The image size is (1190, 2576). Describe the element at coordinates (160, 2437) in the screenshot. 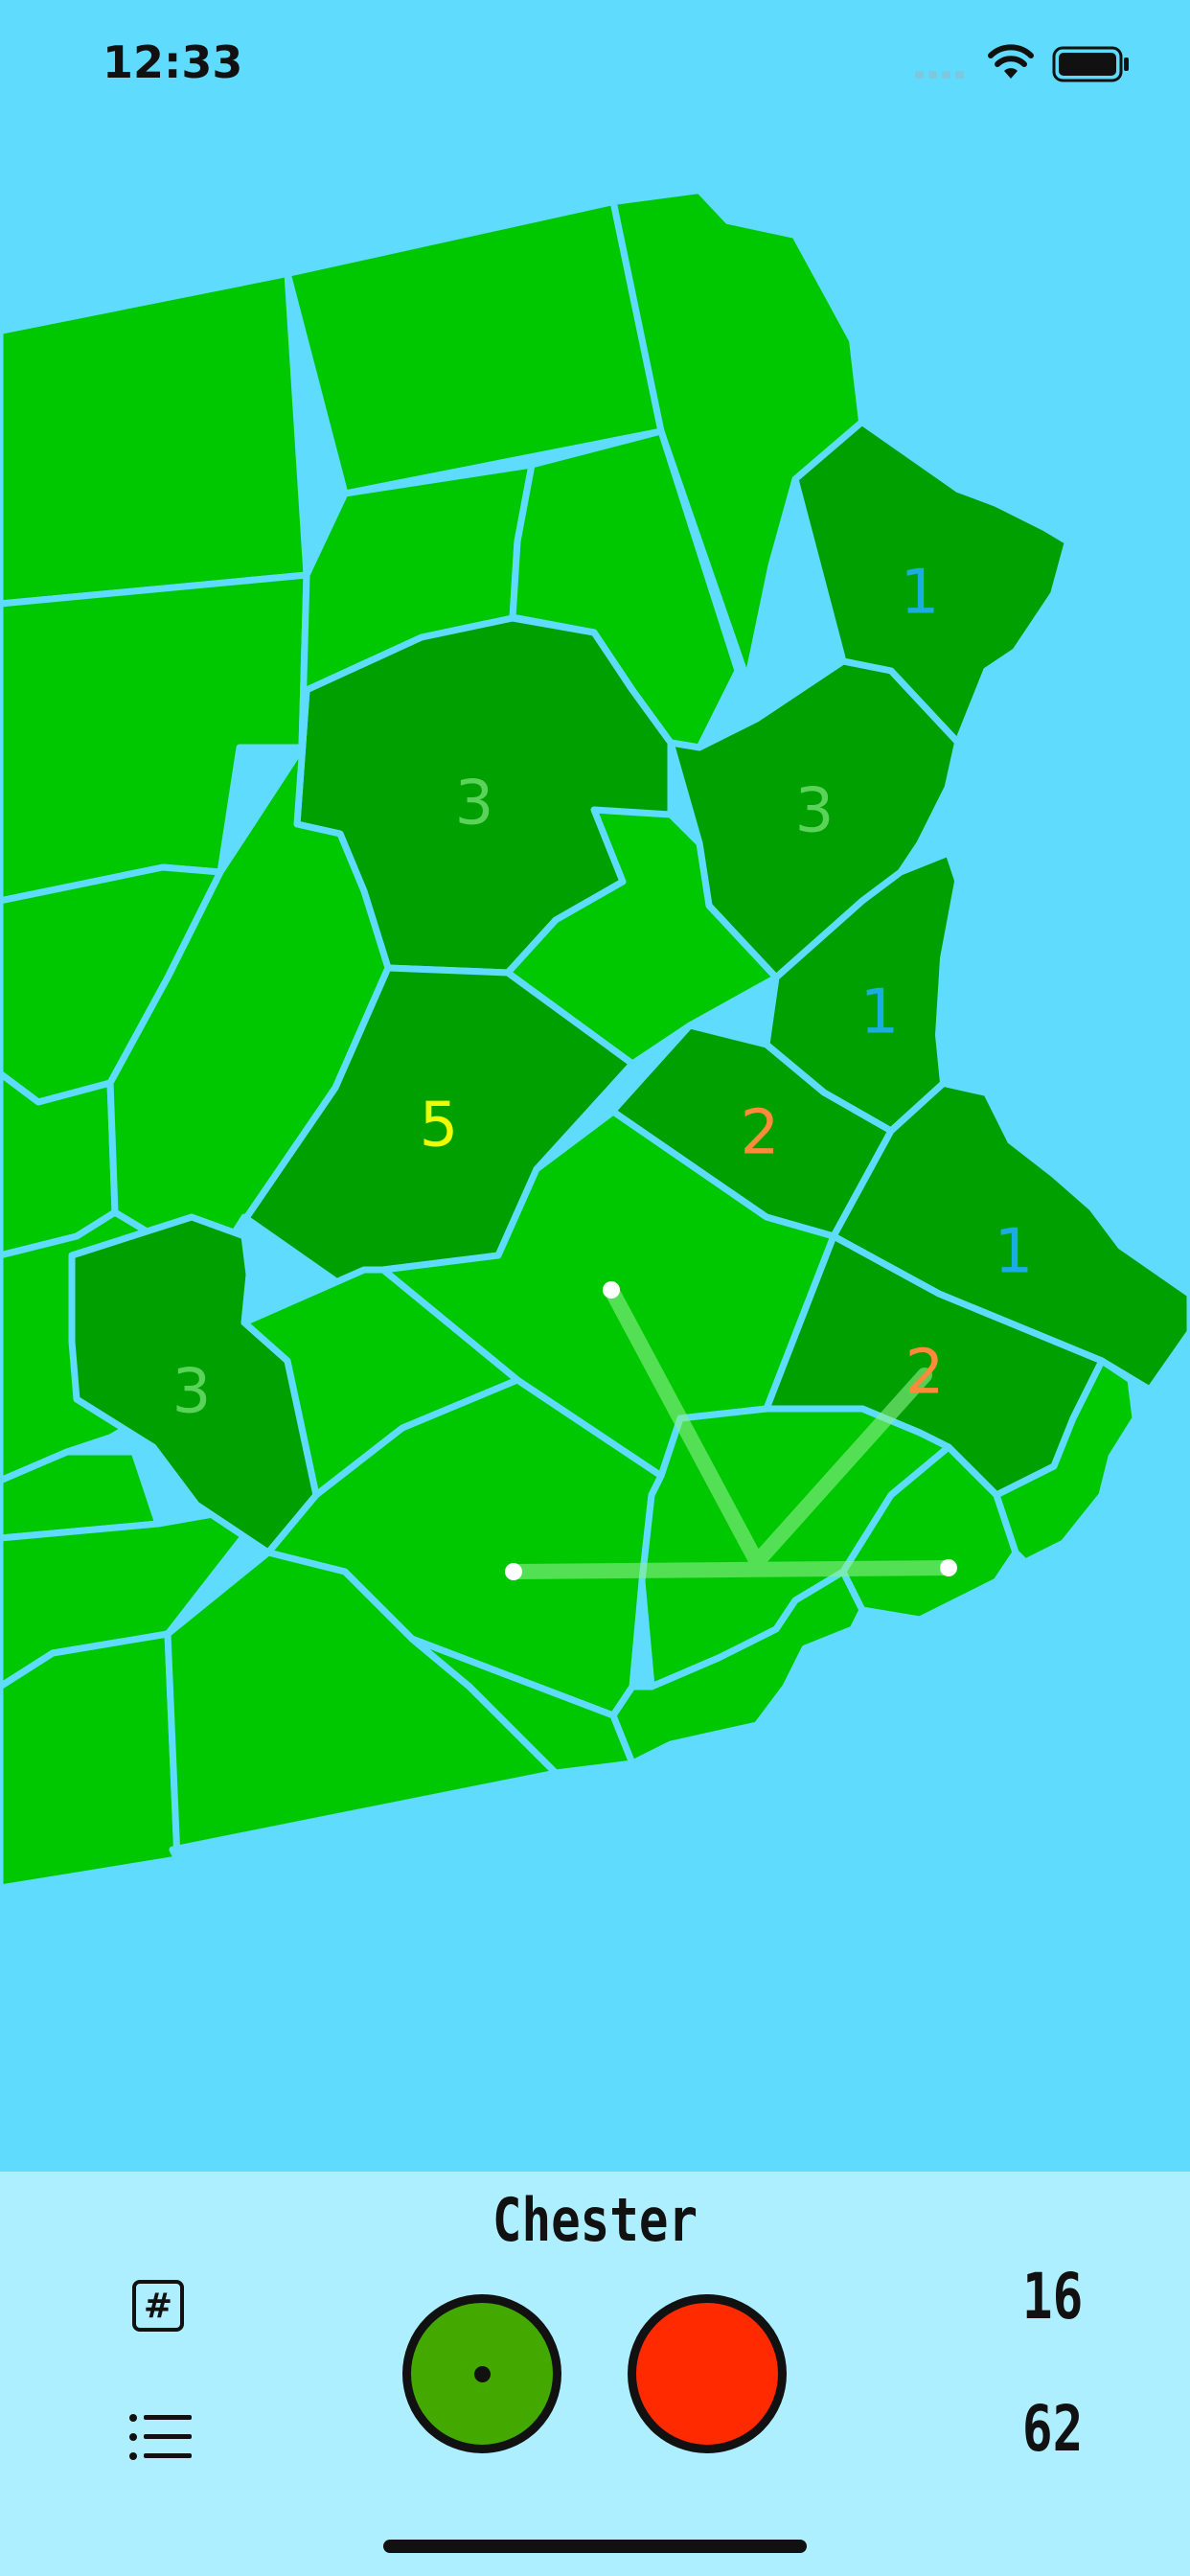

I see `list-icon` at that location.